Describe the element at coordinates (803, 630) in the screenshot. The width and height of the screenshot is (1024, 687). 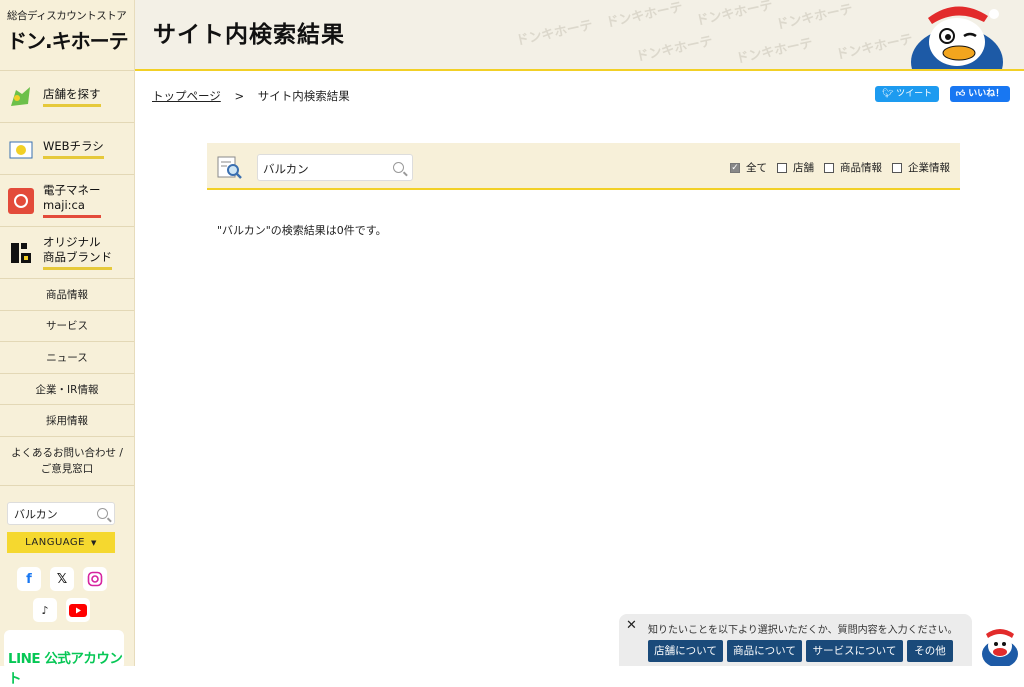
I see `chat-message: 知りたいことを以下より選択いただくか、質問内容を入力ください。` at that location.